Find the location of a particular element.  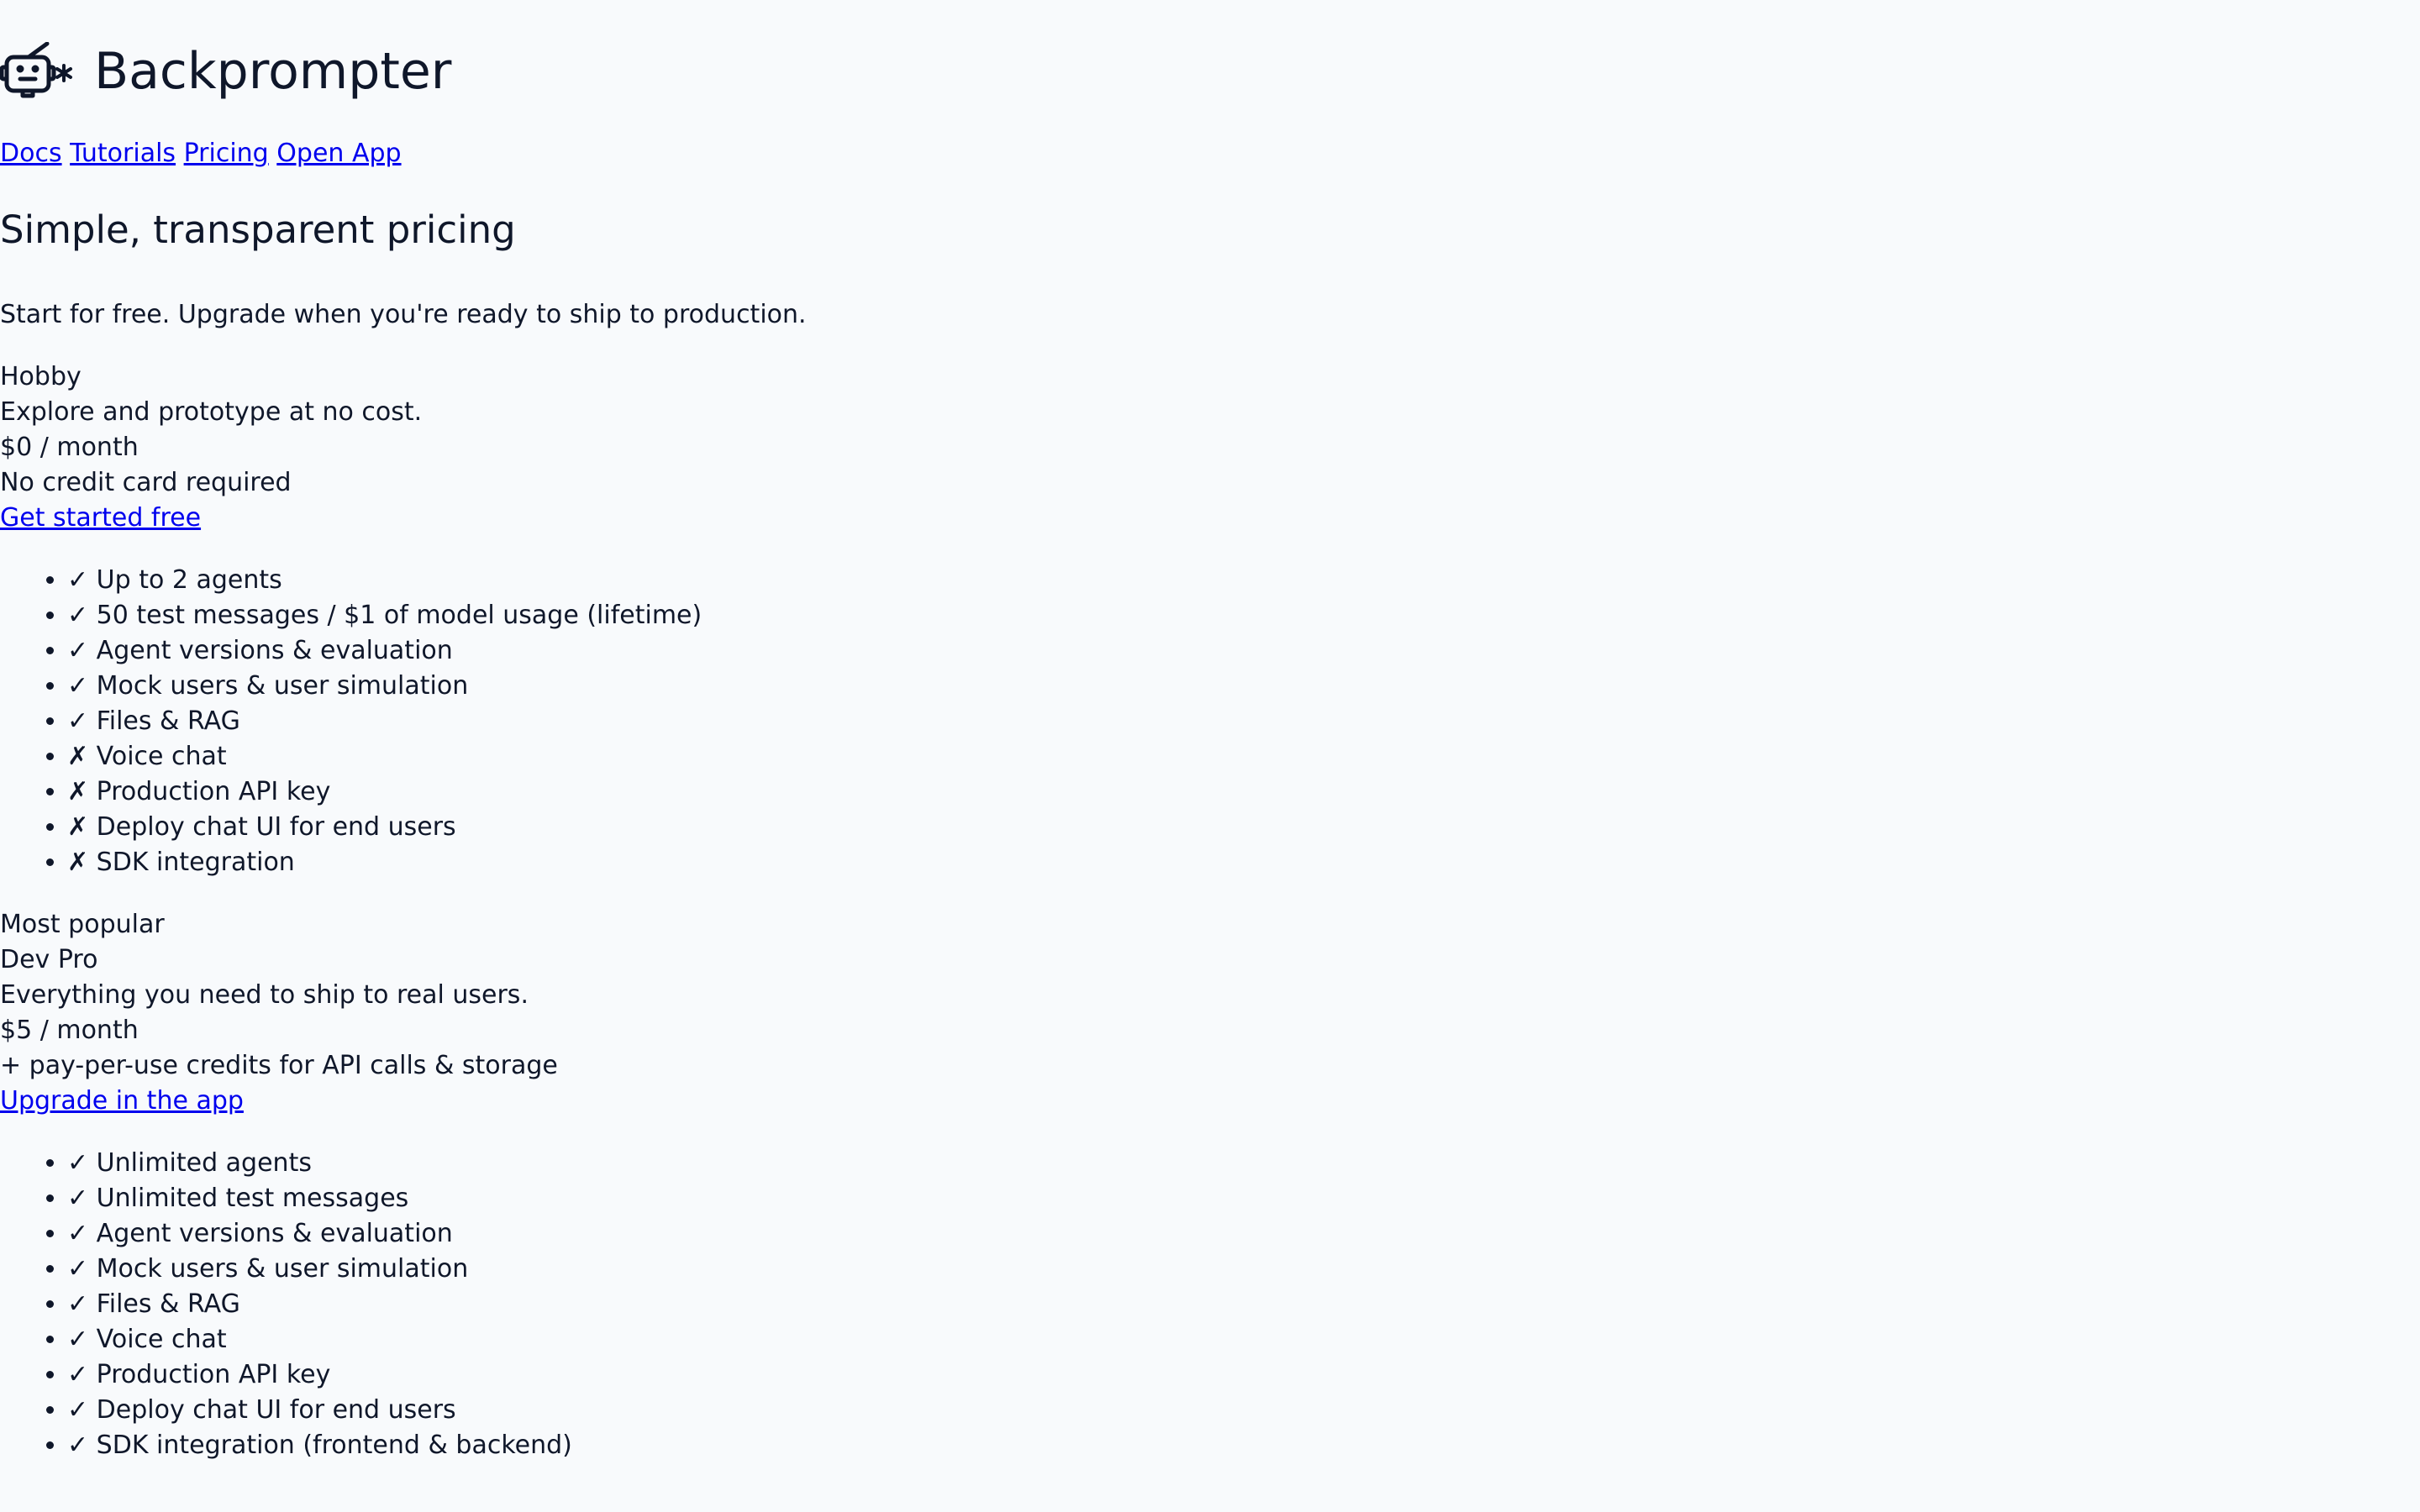

feature-item: ✗ SDK integration is located at coordinates (1243, 862).